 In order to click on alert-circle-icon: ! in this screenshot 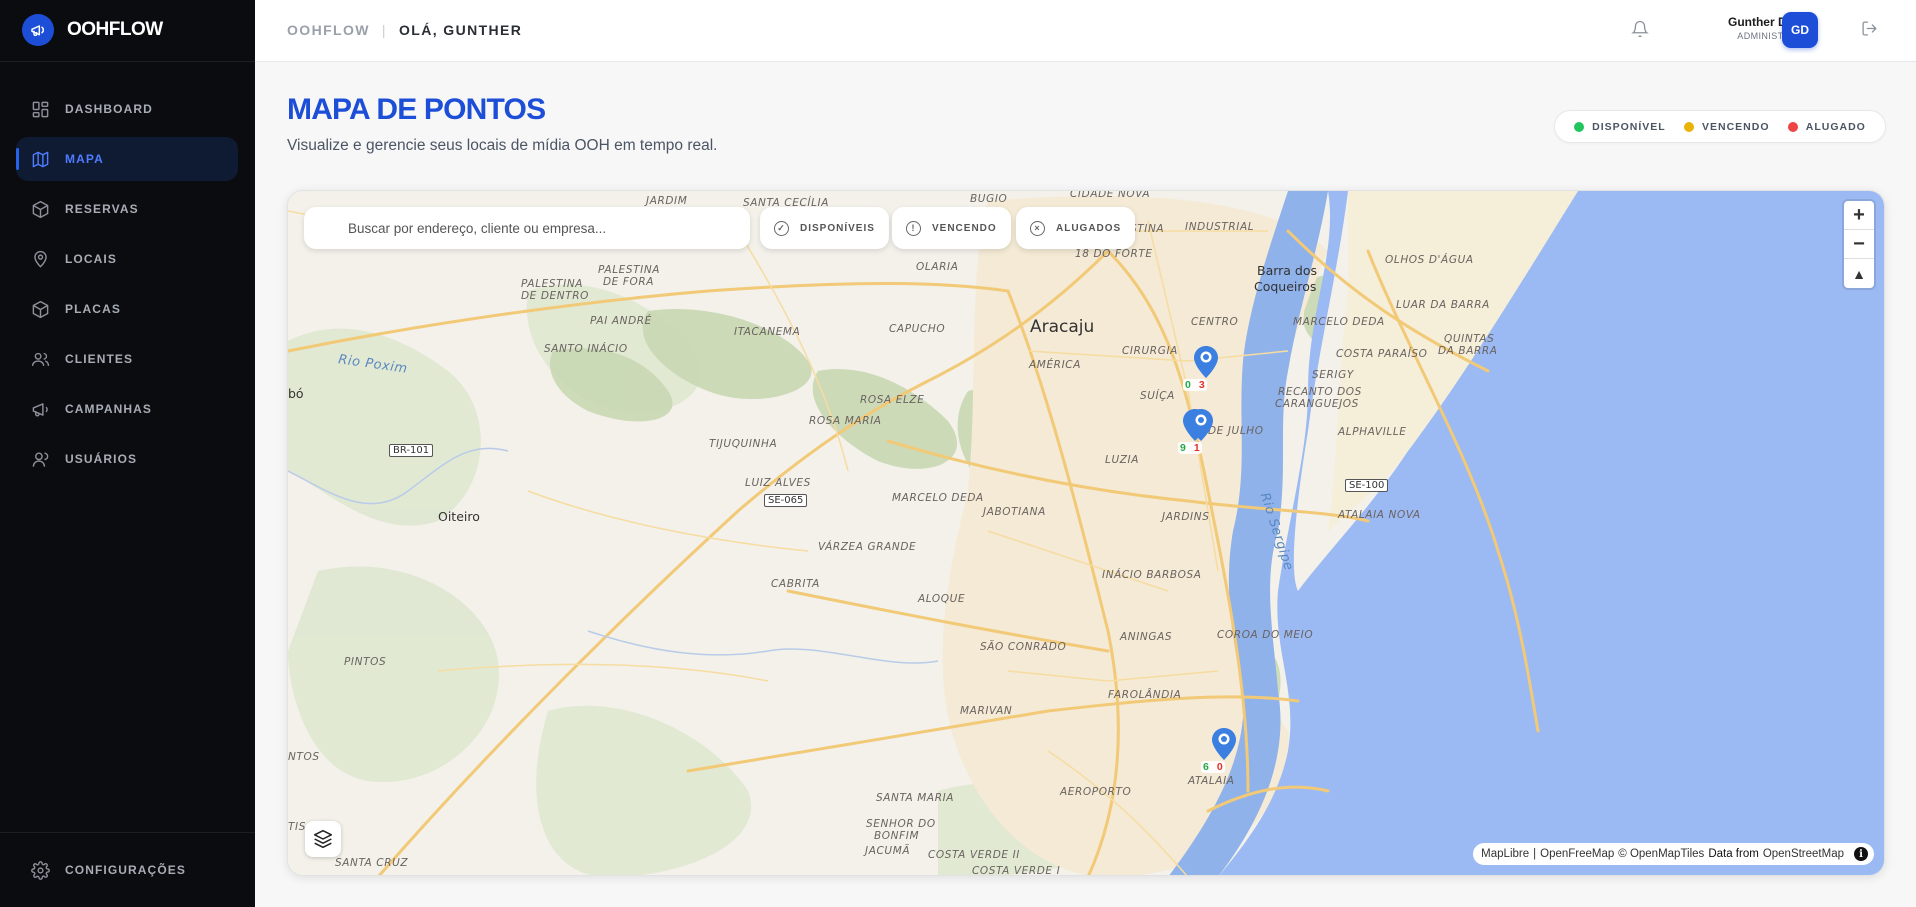, I will do `click(913, 228)`.